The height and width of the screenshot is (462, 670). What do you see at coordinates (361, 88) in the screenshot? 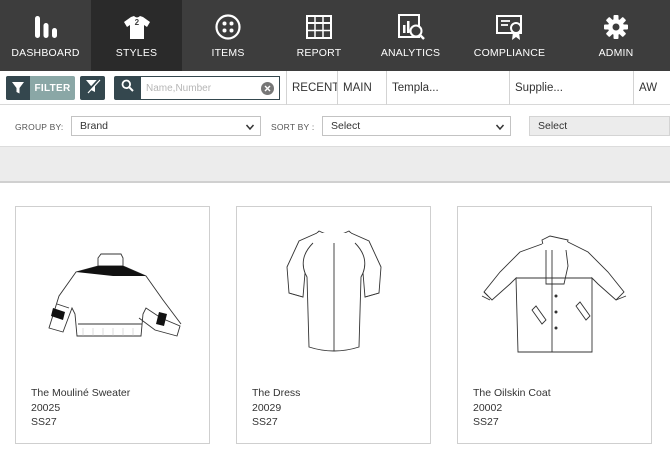
I see `tab-main: MAIN` at bounding box center [361, 88].